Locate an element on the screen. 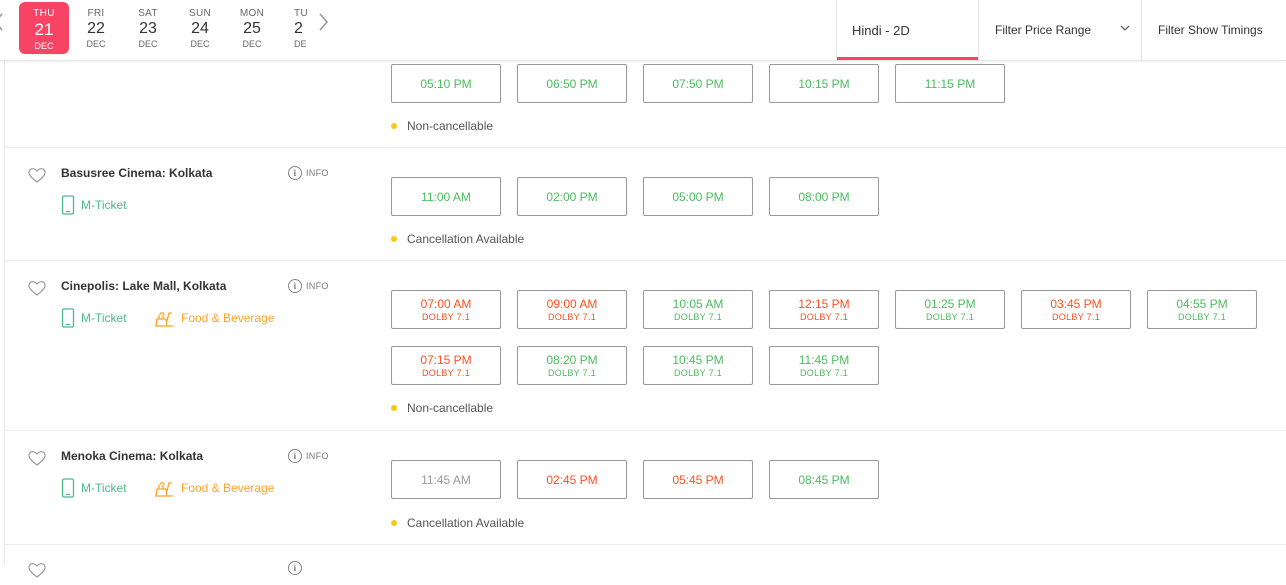 This screenshot has height=585, width=1286. showtime-button: 08:00 PM is located at coordinates (824, 196).